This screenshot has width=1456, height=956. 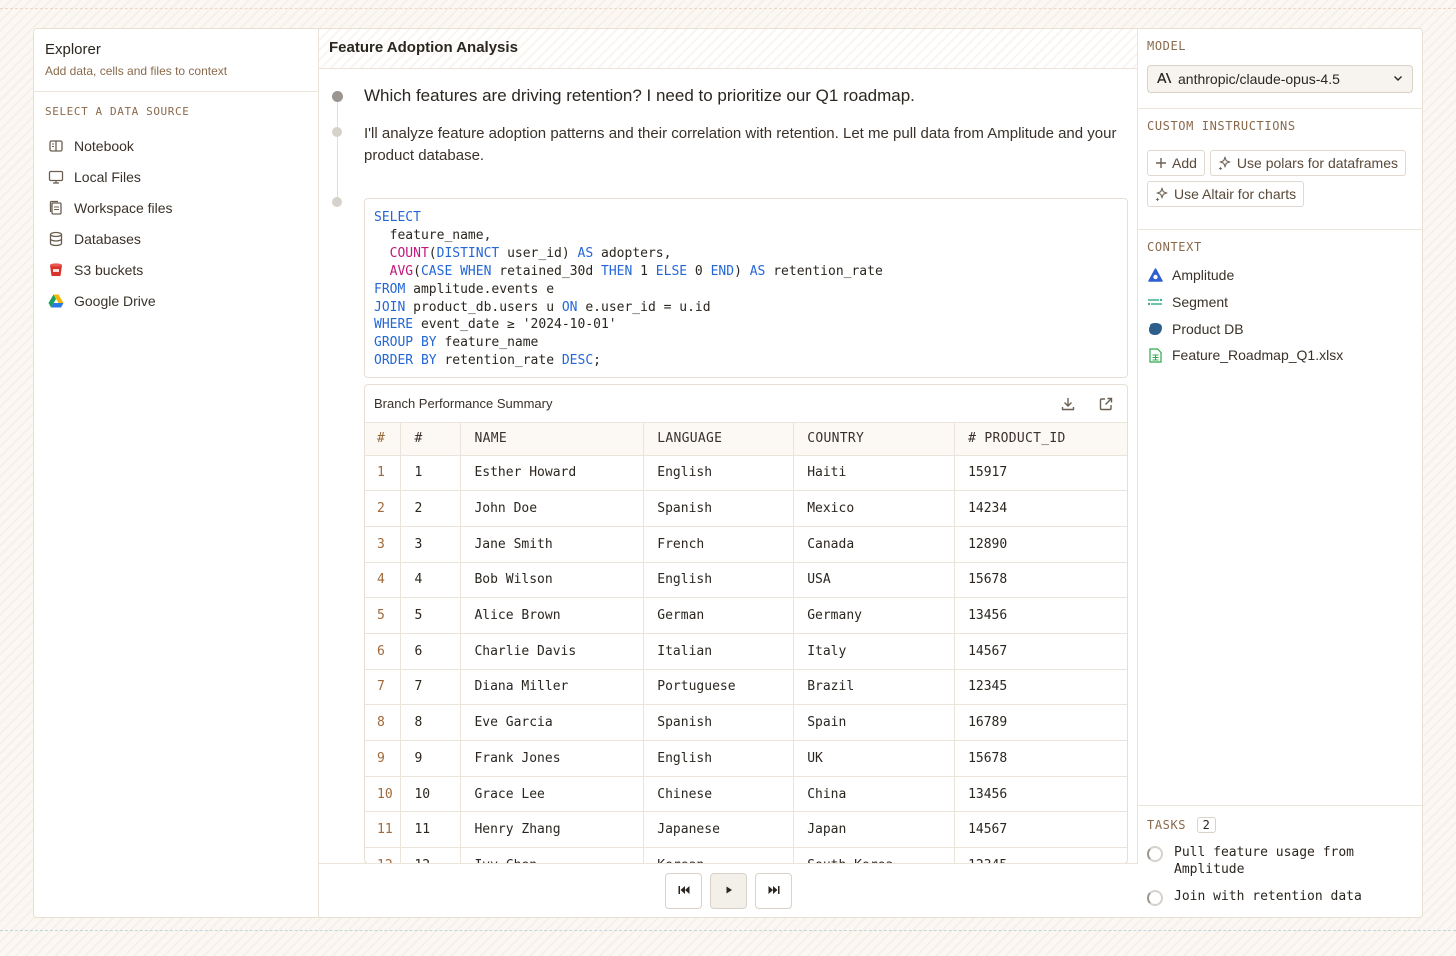 What do you see at coordinates (874, 651) in the screenshot?
I see `table-cell: Italy` at bounding box center [874, 651].